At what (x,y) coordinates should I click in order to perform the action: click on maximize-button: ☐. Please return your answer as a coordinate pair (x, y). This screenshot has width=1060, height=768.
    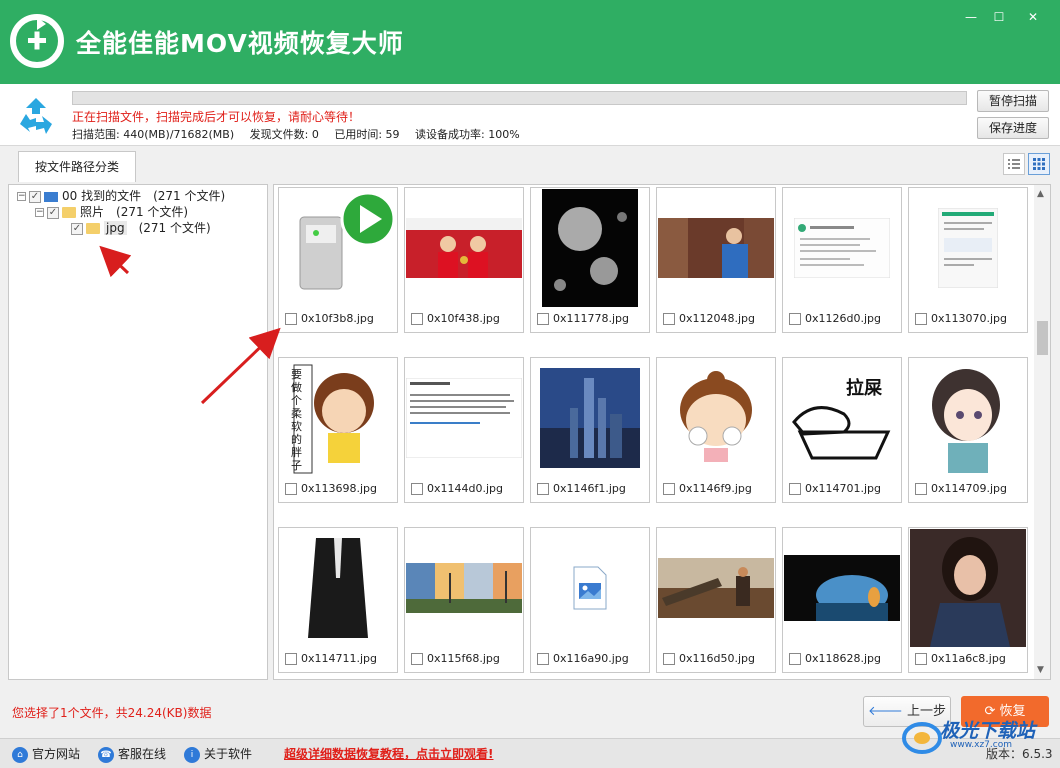
    Looking at the image, I should click on (999, 17).